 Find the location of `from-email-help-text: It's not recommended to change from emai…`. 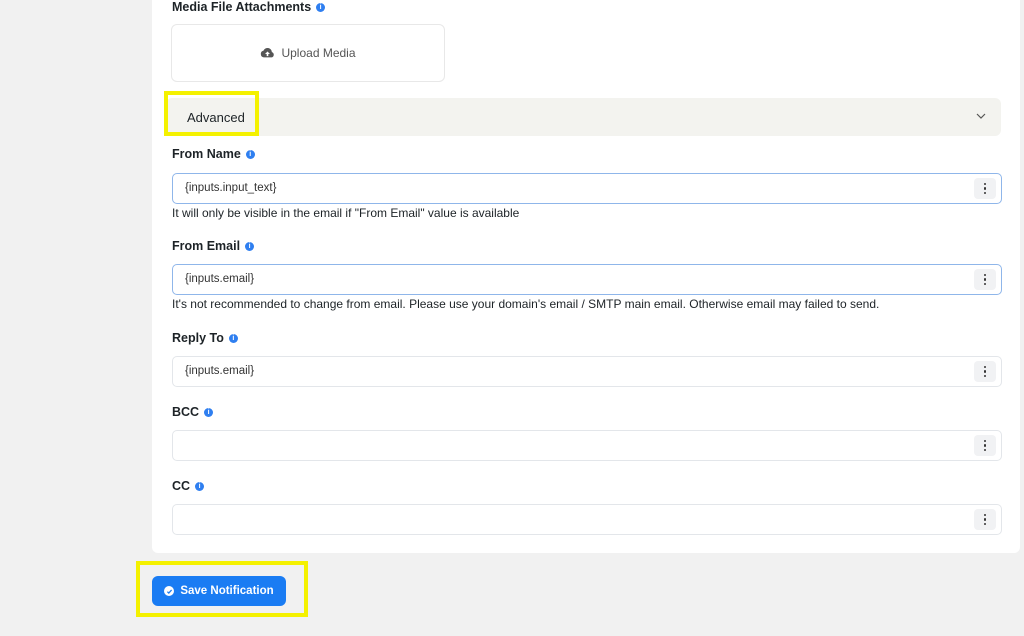

from-email-help-text: It's not recommended to change from emai… is located at coordinates (526, 304).